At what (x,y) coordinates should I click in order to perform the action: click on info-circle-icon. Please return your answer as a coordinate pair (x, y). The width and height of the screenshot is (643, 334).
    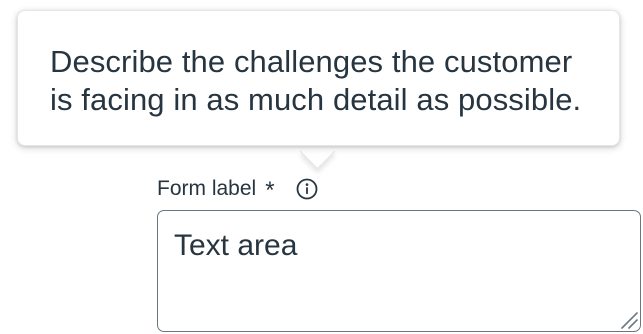
    Looking at the image, I should click on (306, 189).